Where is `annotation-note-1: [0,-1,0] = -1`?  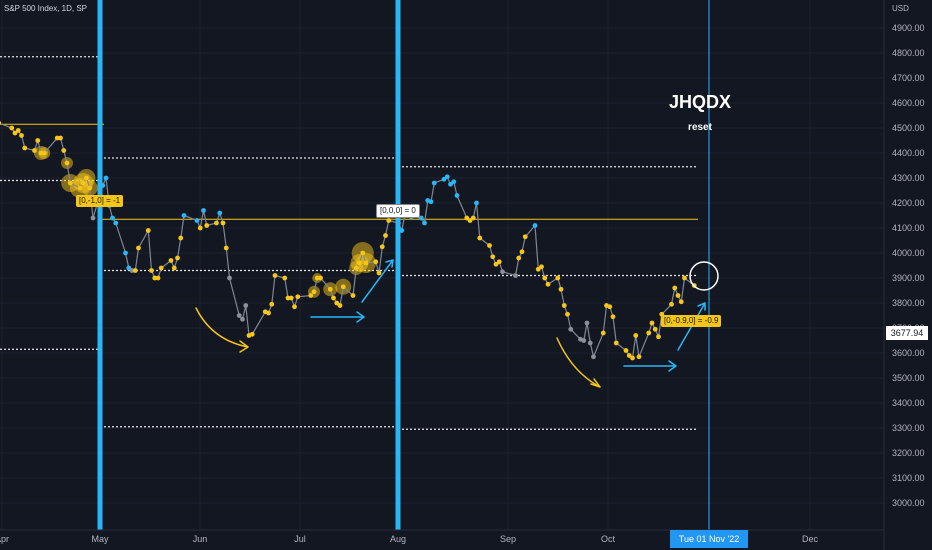
annotation-note-1: [0,-1,0] = -1 is located at coordinates (100, 201).